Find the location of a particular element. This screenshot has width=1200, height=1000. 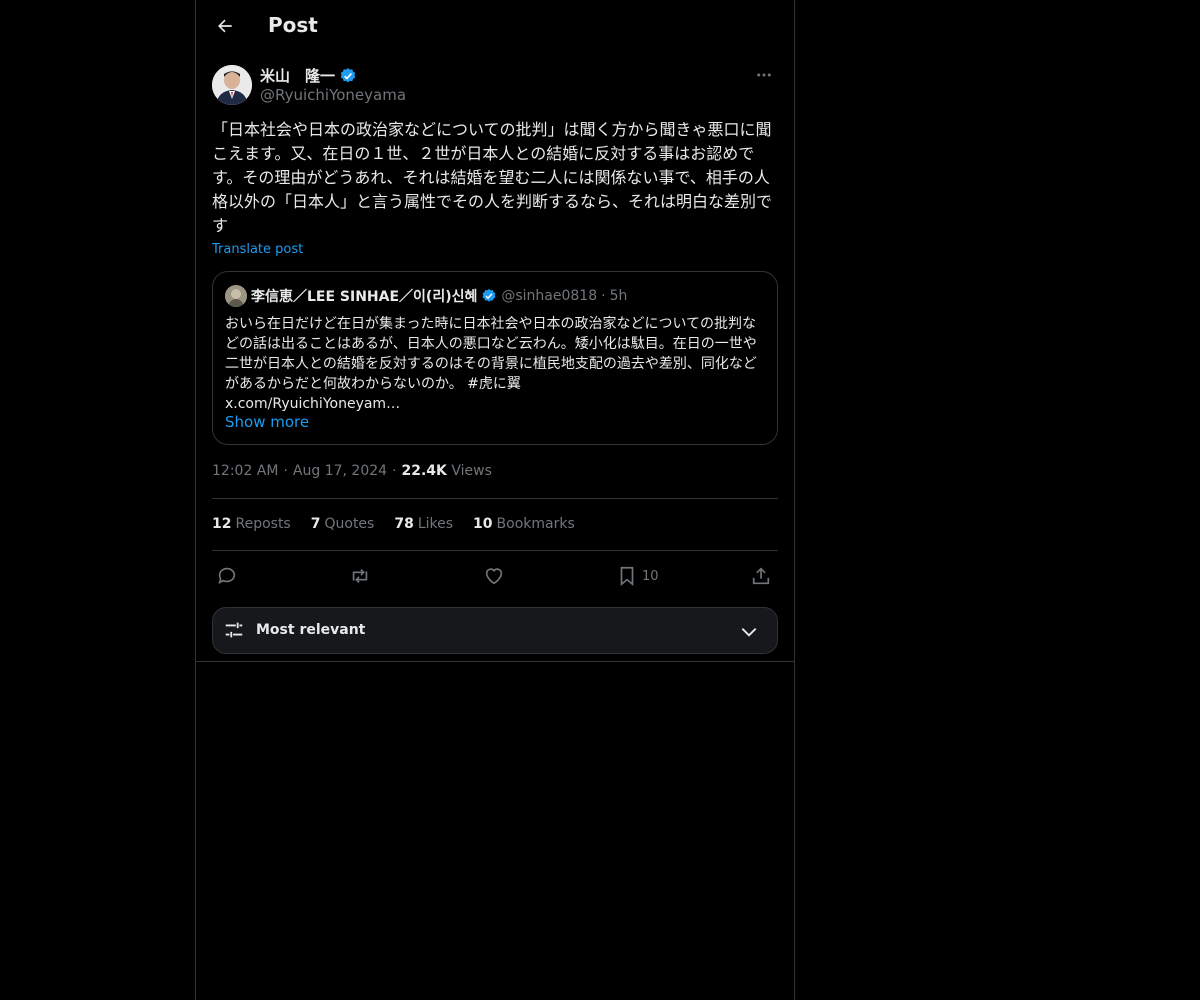

bookmark-icon is located at coordinates (627, 576).